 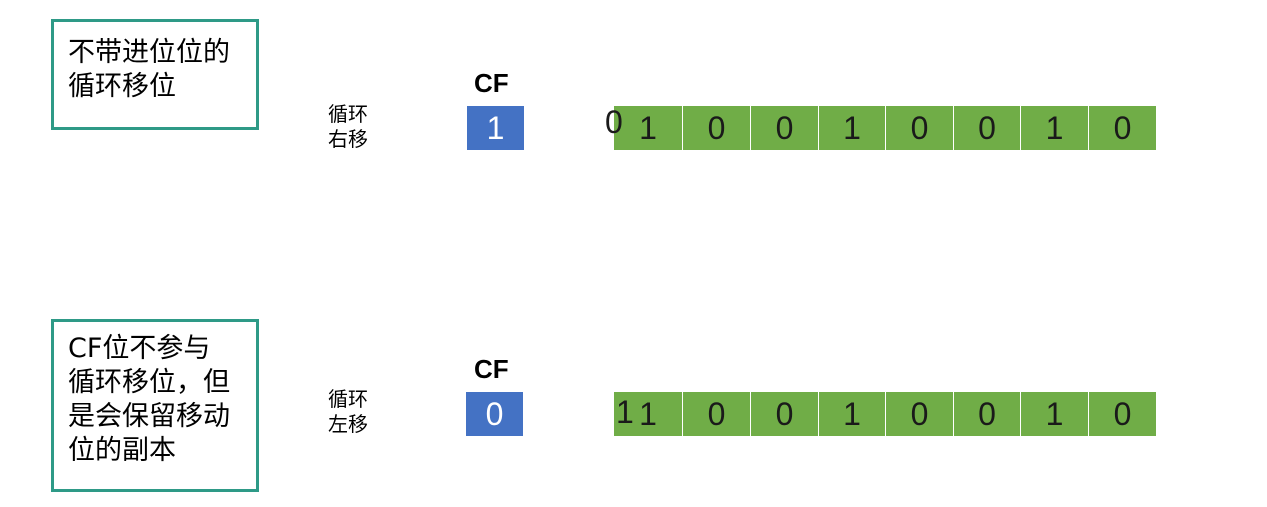 What do you see at coordinates (1054, 128) in the screenshot?
I see `top-bit-6: 1` at bounding box center [1054, 128].